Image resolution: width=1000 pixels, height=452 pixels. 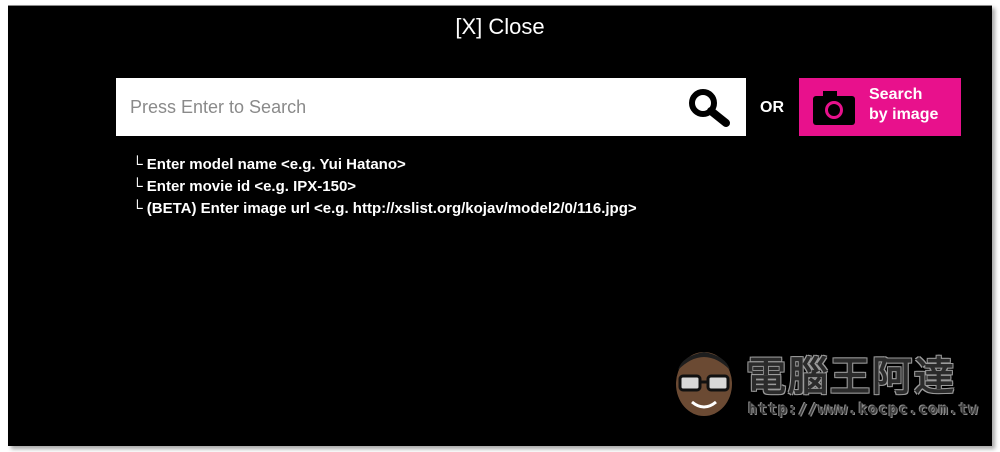 What do you see at coordinates (863, 409) in the screenshot?
I see `watermark-url: http://www.kocpc.com.tw` at bounding box center [863, 409].